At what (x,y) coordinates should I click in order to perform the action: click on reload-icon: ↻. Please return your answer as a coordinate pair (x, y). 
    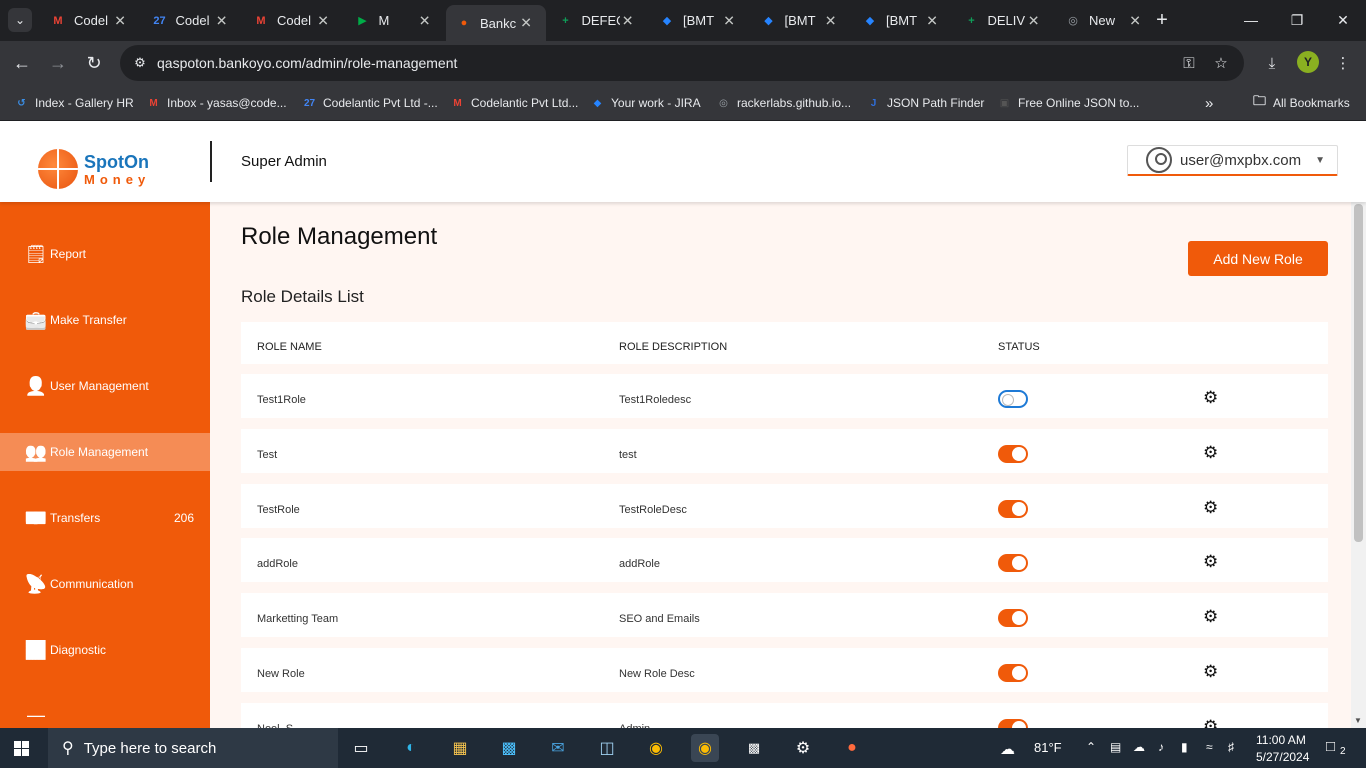
    Looking at the image, I should click on (94, 63).